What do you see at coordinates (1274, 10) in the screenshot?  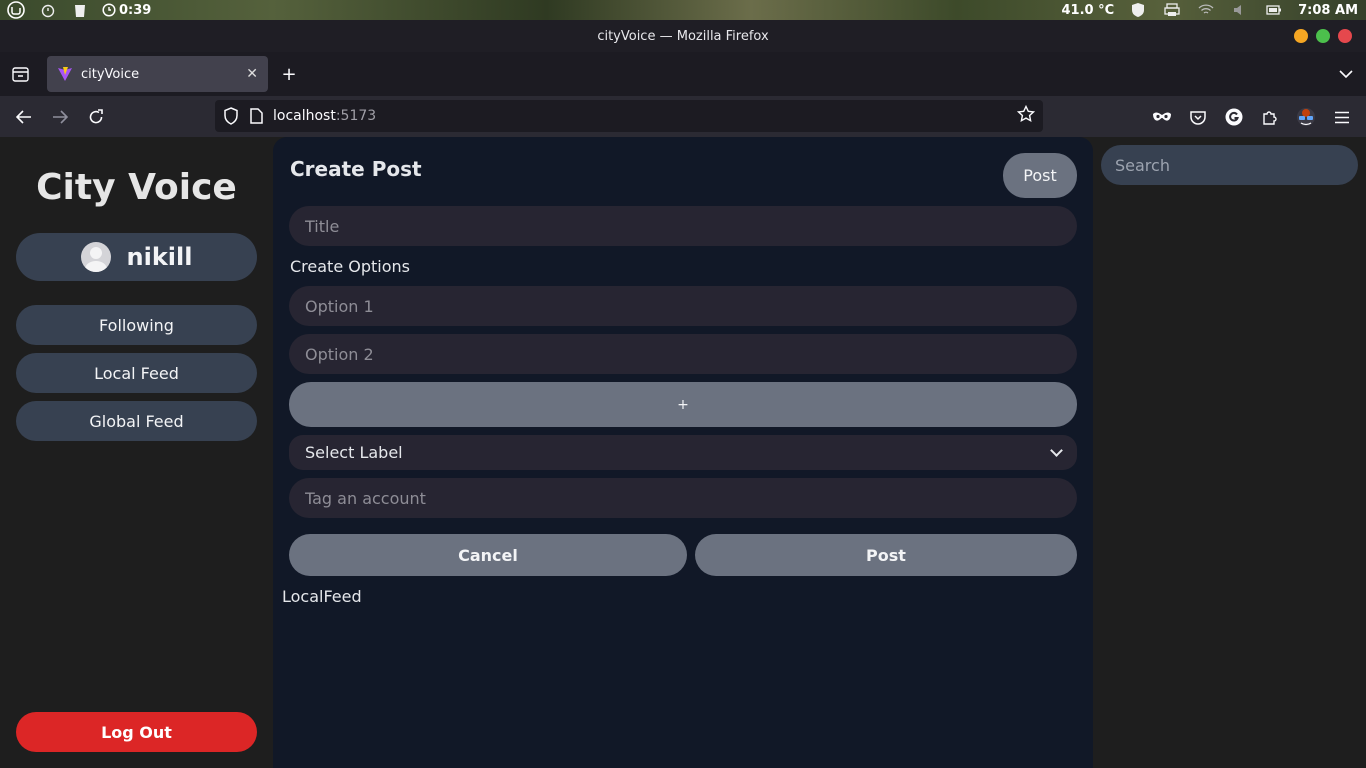 I see `battery-icon` at bounding box center [1274, 10].